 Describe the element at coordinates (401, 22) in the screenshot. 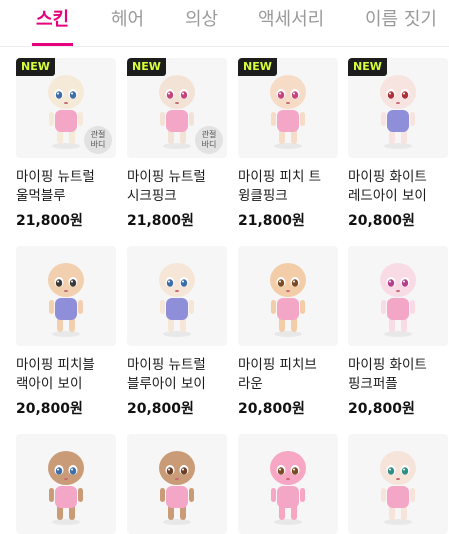

I see `tab-naming: 이름 짓기` at that location.